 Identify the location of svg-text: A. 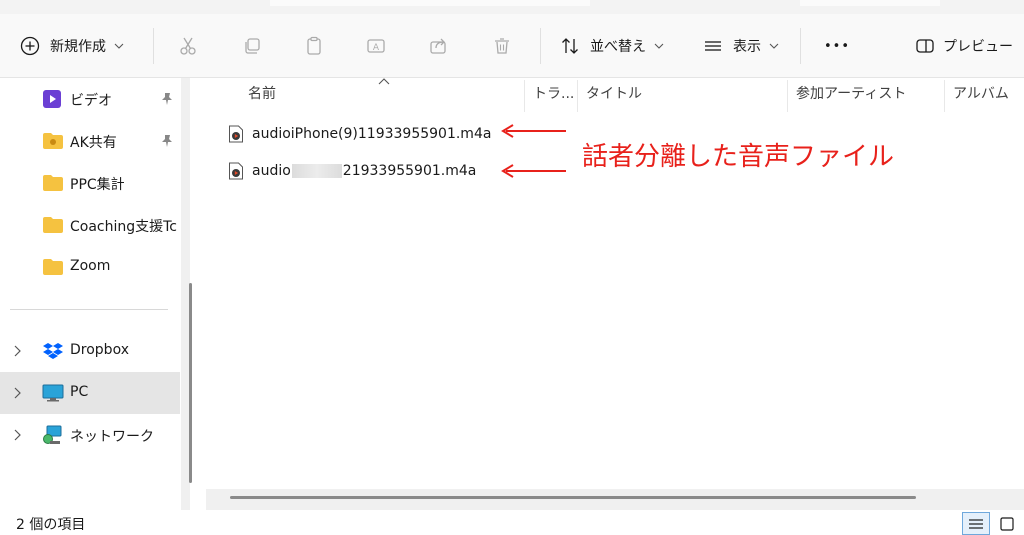
(376, 48).